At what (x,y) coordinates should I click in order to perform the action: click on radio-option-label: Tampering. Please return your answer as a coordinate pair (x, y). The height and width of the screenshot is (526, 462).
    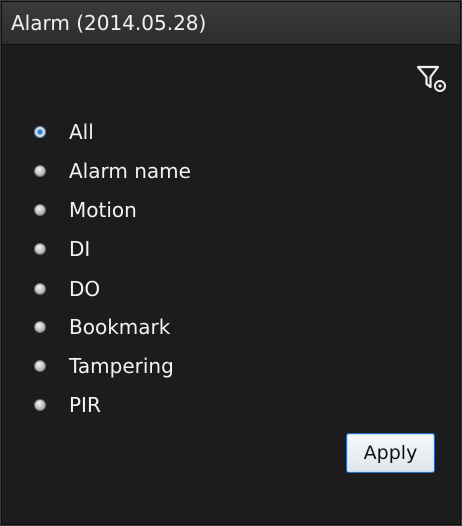
    Looking at the image, I should click on (121, 366).